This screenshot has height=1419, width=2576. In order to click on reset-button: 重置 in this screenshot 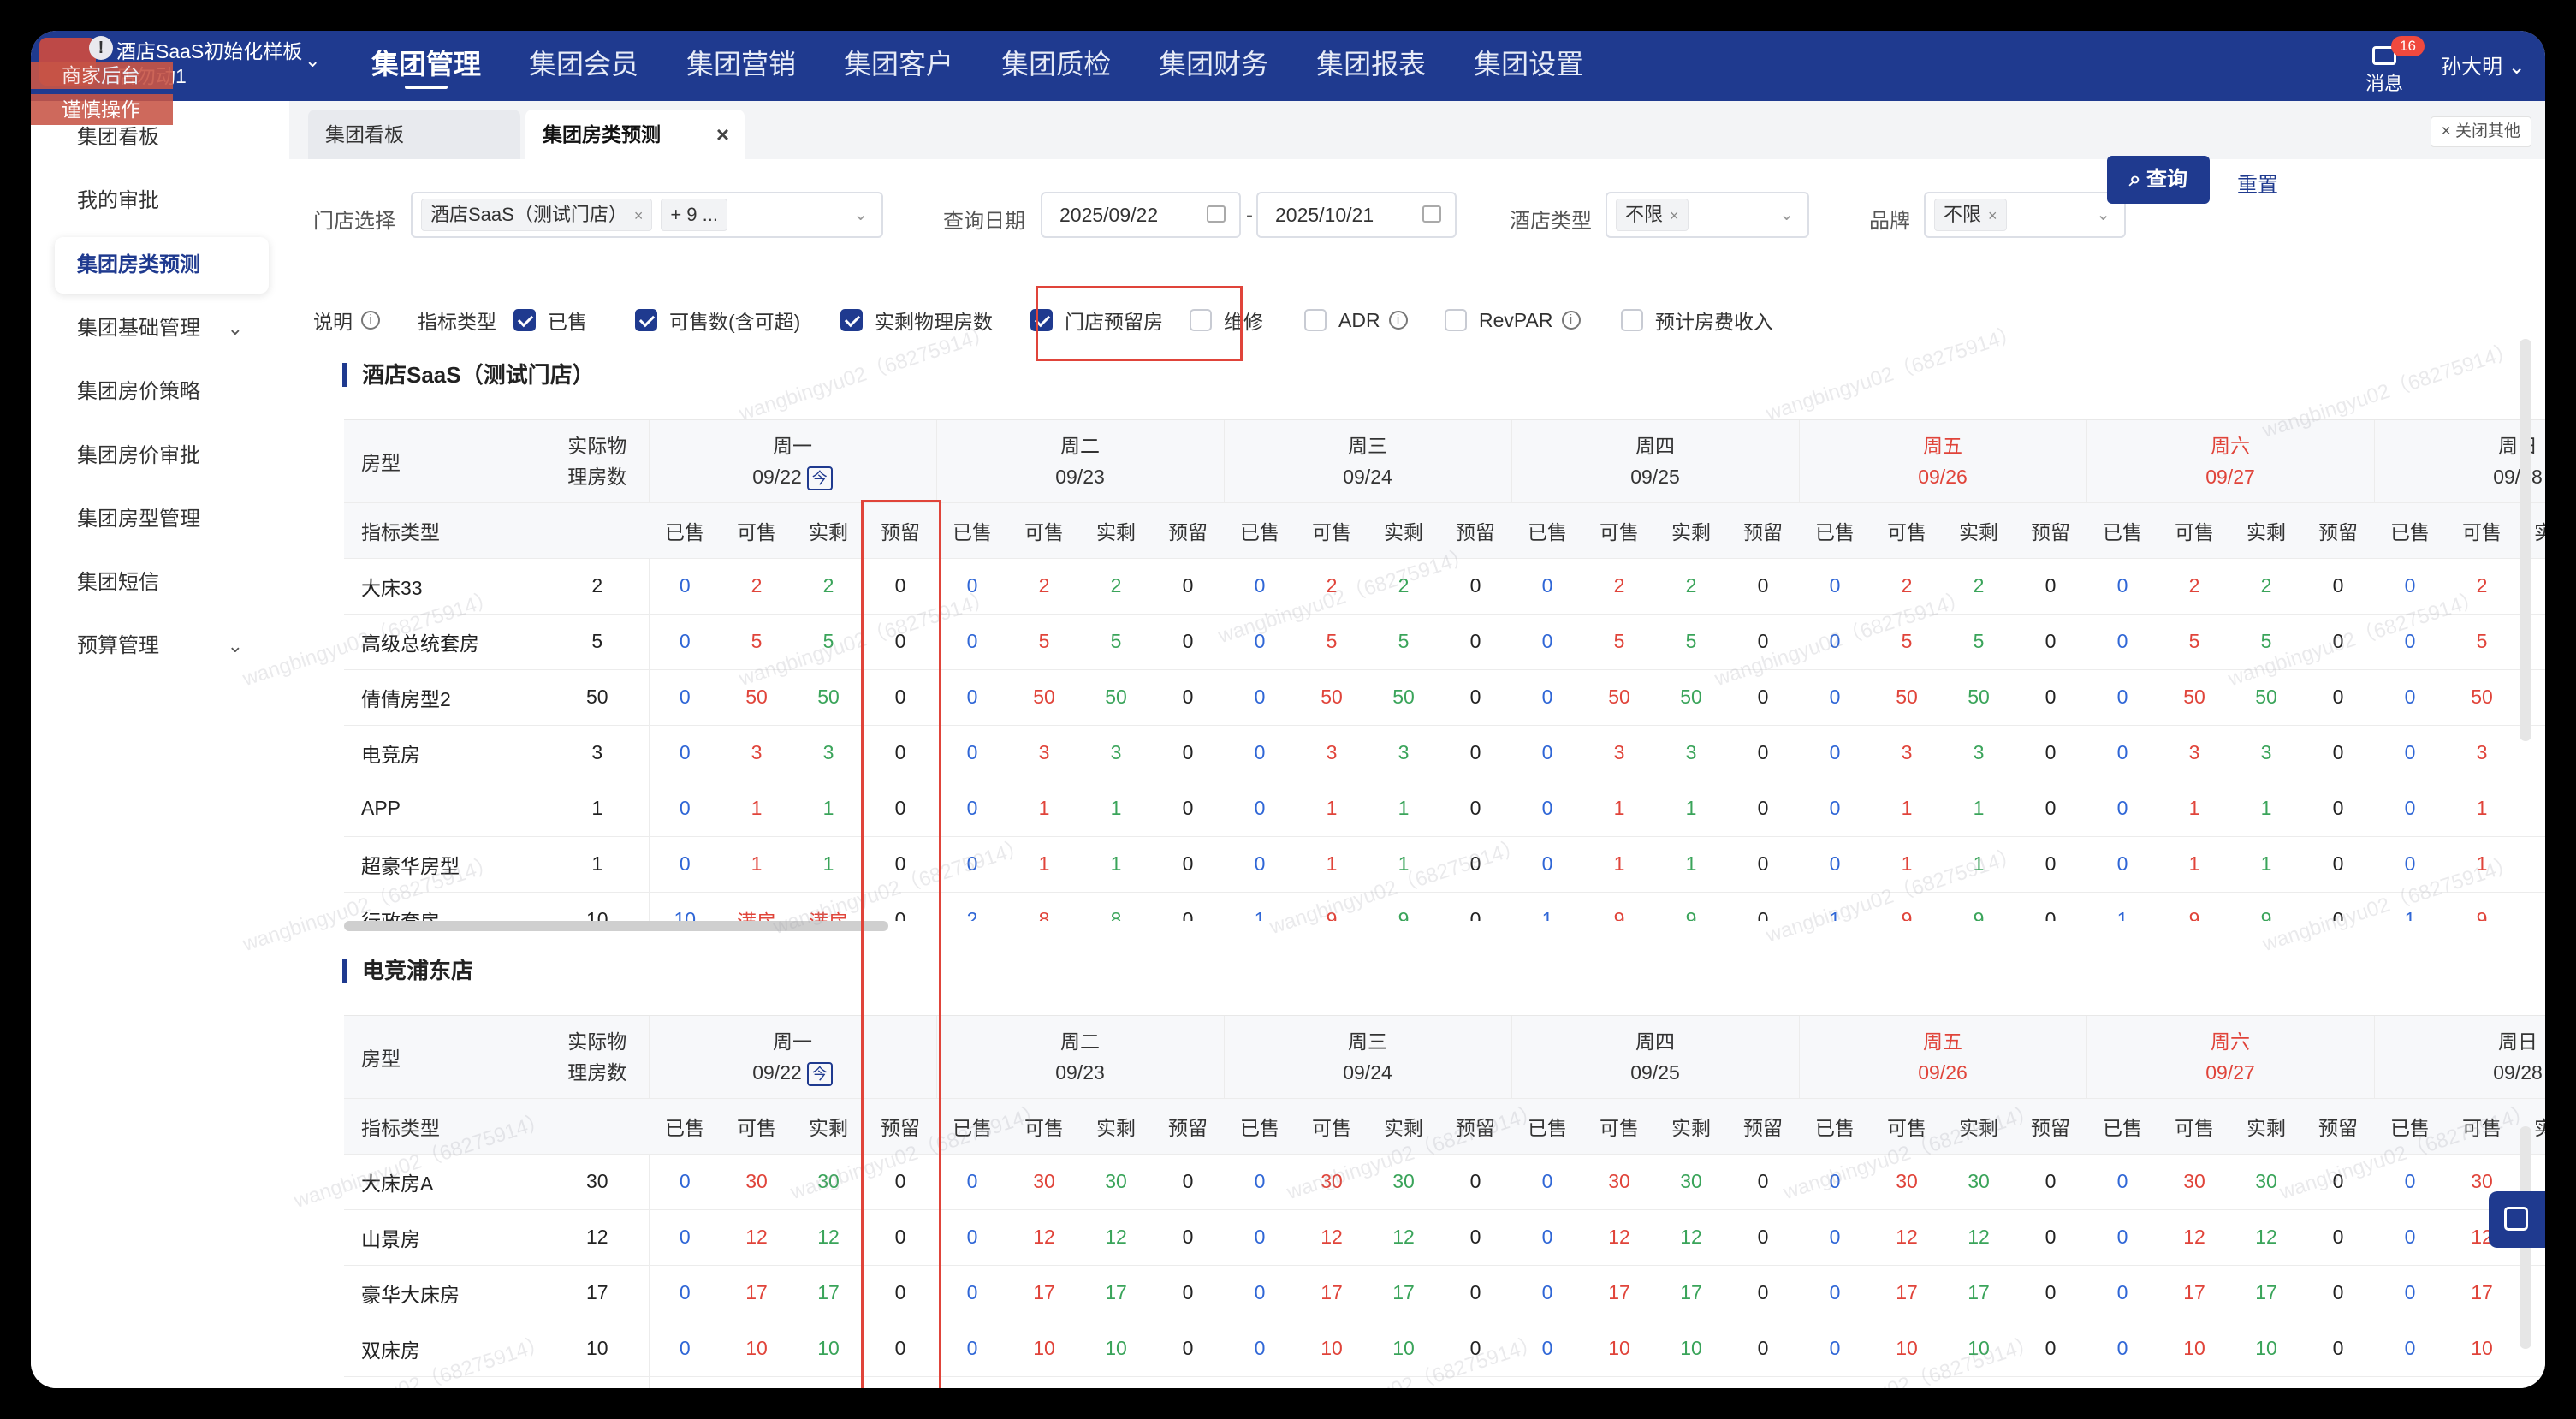, I will do `click(2257, 183)`.